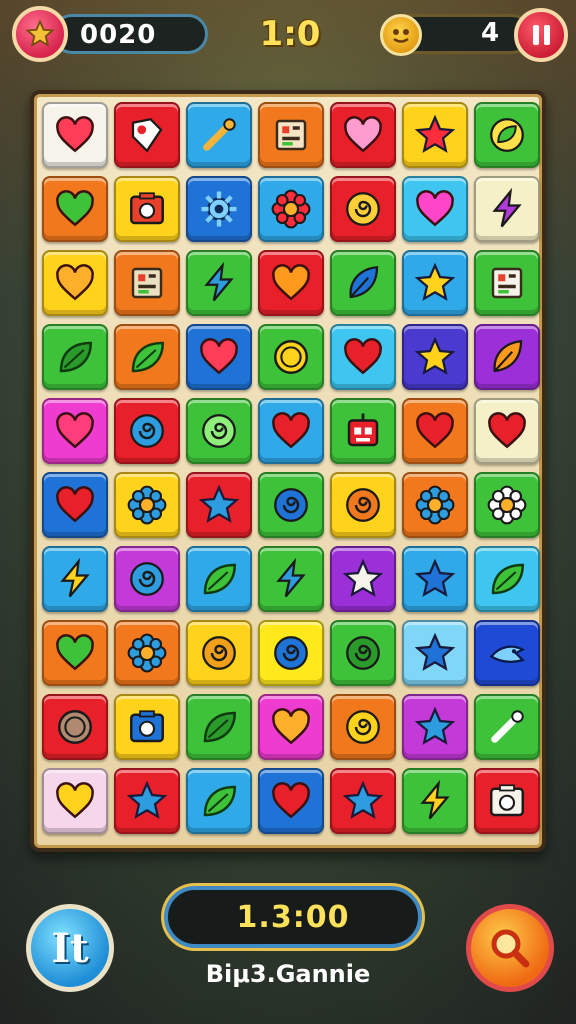 The height and width of the screenshot is (1024, 576). What do you see at coordinates (40, 34) in the screenshot?
I see `score-badge` at bounding box center [40, 34].